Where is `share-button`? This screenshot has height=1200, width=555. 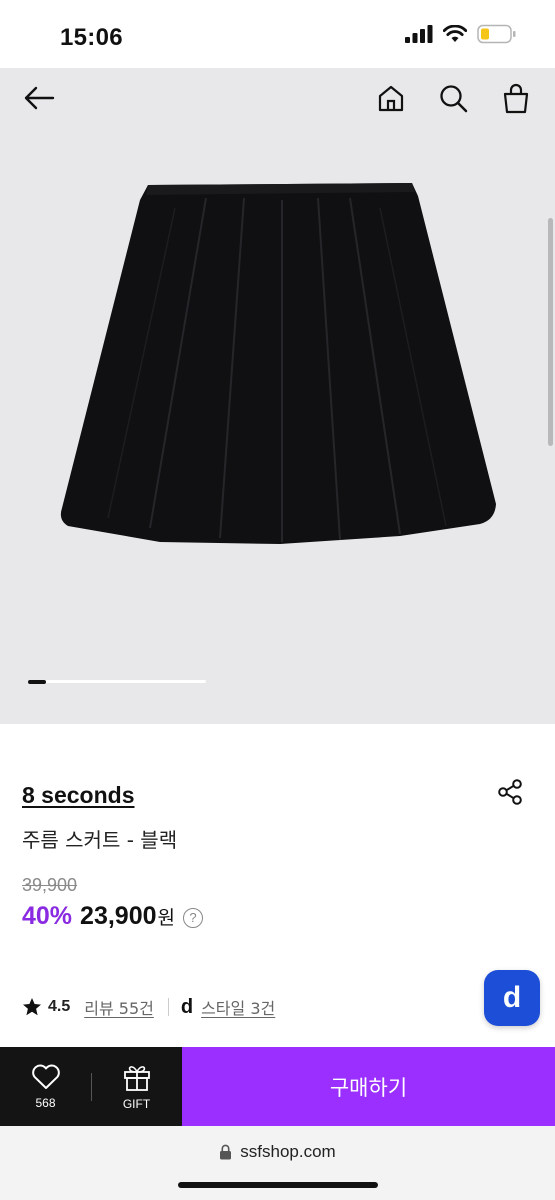
share-button is located at coordinates (510, 792).